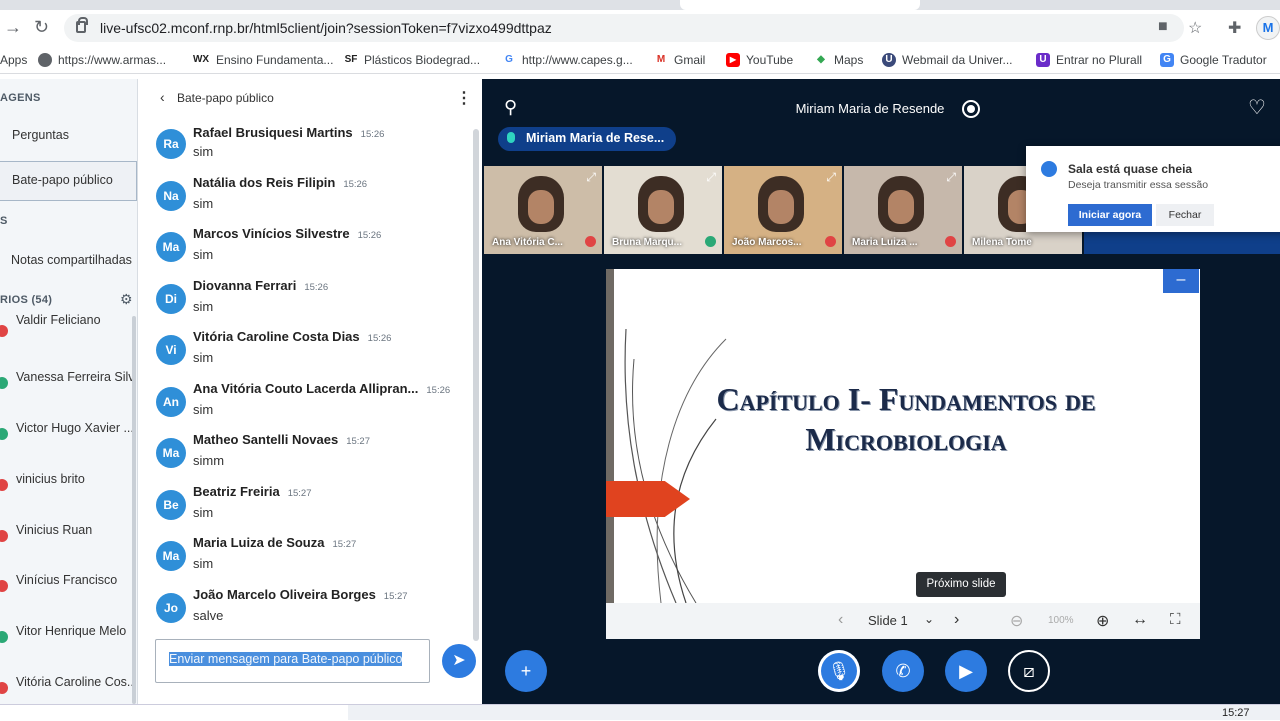 This screenshot has width=1280, height=721. Describe the element at coordinates (252, 491) in the screenshot. I see `message-author: Beatriz Freiria 15:27` at that location.